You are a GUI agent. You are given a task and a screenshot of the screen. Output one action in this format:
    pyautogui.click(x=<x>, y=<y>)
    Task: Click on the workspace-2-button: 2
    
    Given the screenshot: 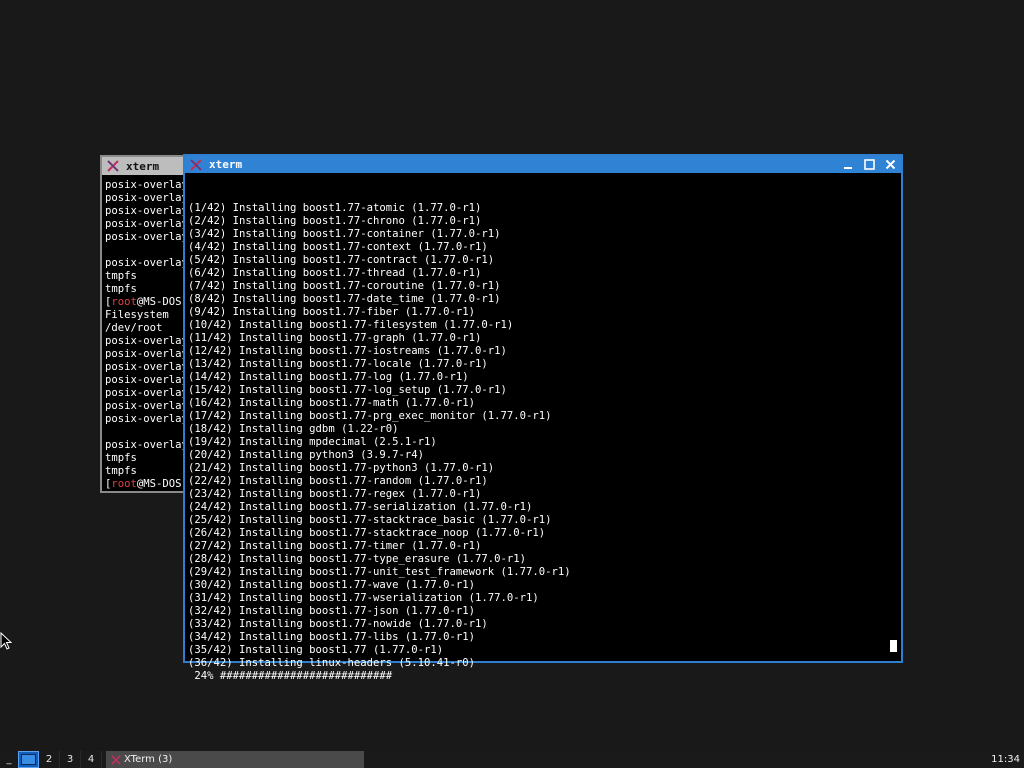 What is the action you would take?
    pyautogui.click(x=49, y=759)
    